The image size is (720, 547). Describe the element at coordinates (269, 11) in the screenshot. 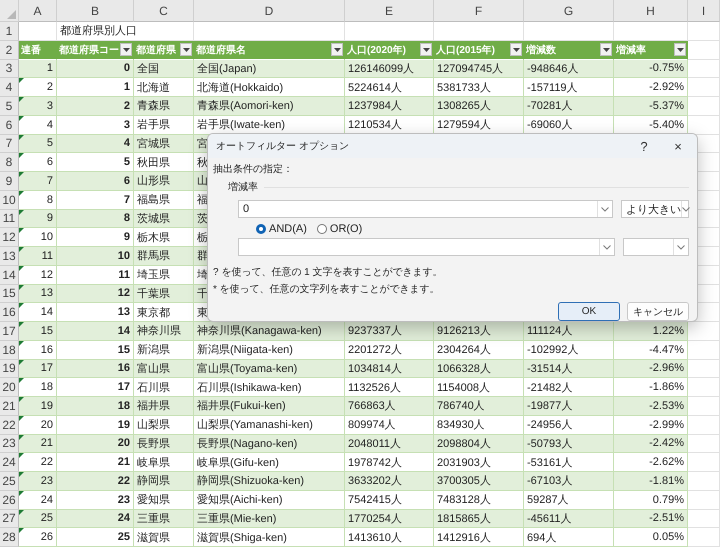

I see `column-header: D` at that location.